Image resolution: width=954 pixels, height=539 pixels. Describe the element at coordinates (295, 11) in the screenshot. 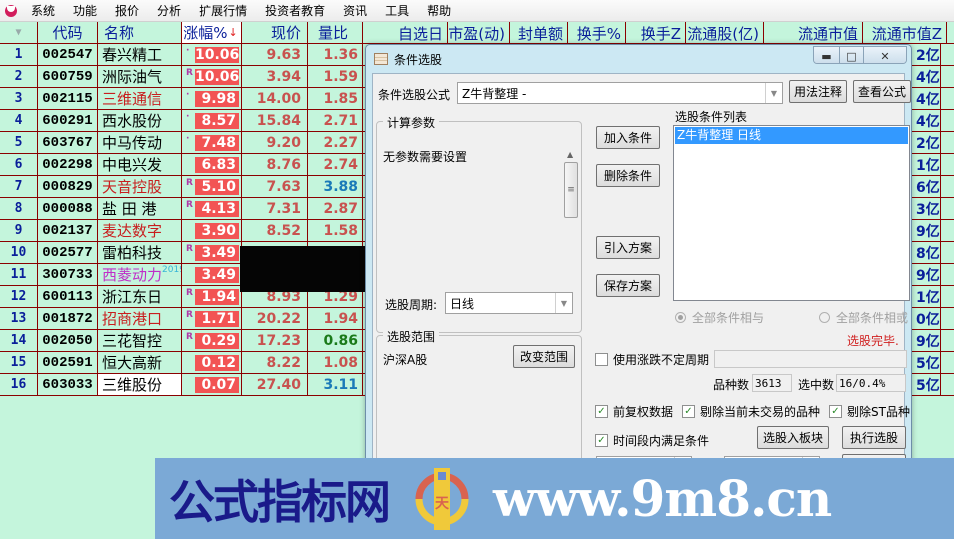

I see `menu-investor-education: 投资者教育` at that location.